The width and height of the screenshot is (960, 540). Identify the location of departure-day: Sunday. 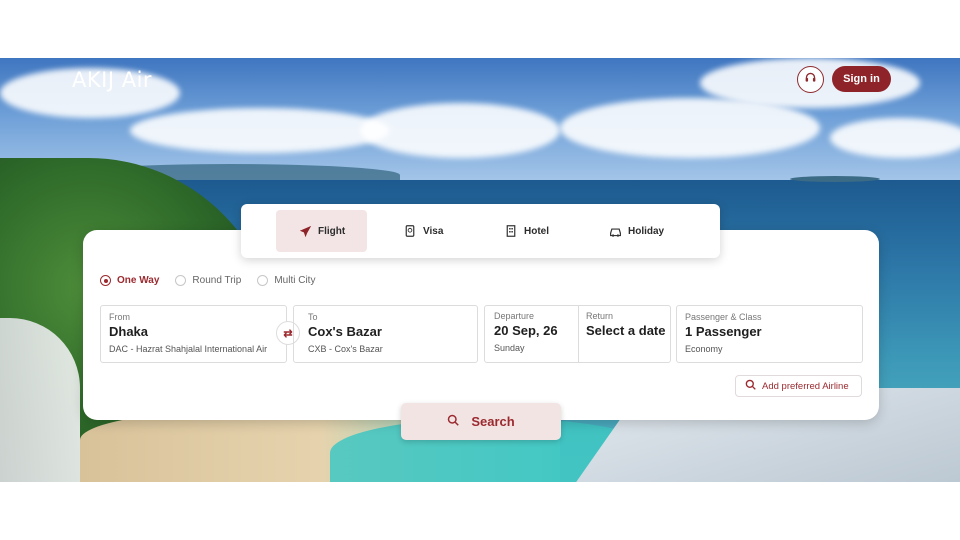
(509, 348).